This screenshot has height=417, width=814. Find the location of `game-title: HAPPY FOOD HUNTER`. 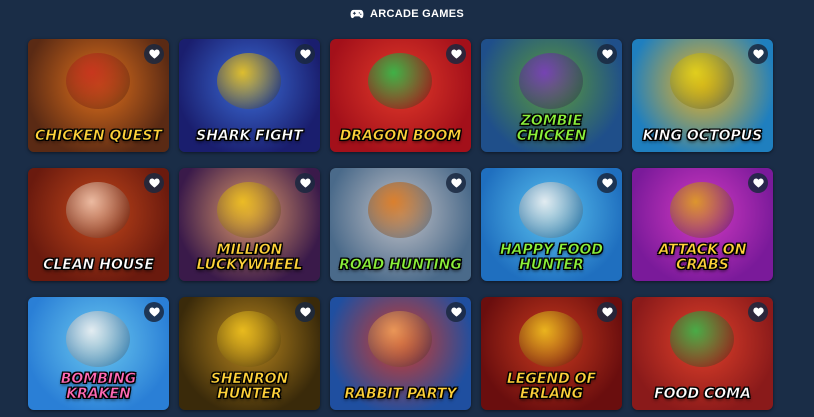

game-title: HAPPY FOOD HUNTER is located at coordinates (551, 257).